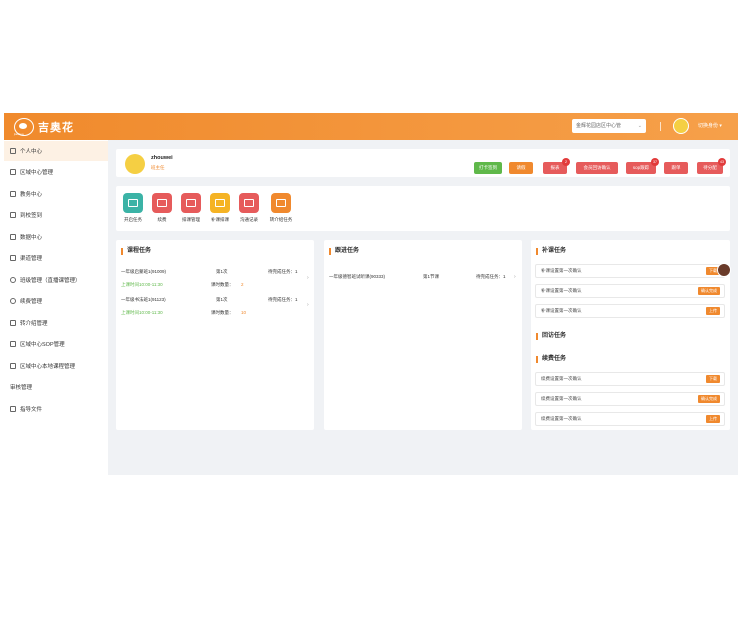 The image size is (746, 621). What do you see at coordinates (31, 259) in the screenshot?
I see `sidebar-item-label: 渠道管理` at bounding box center [31, 259].